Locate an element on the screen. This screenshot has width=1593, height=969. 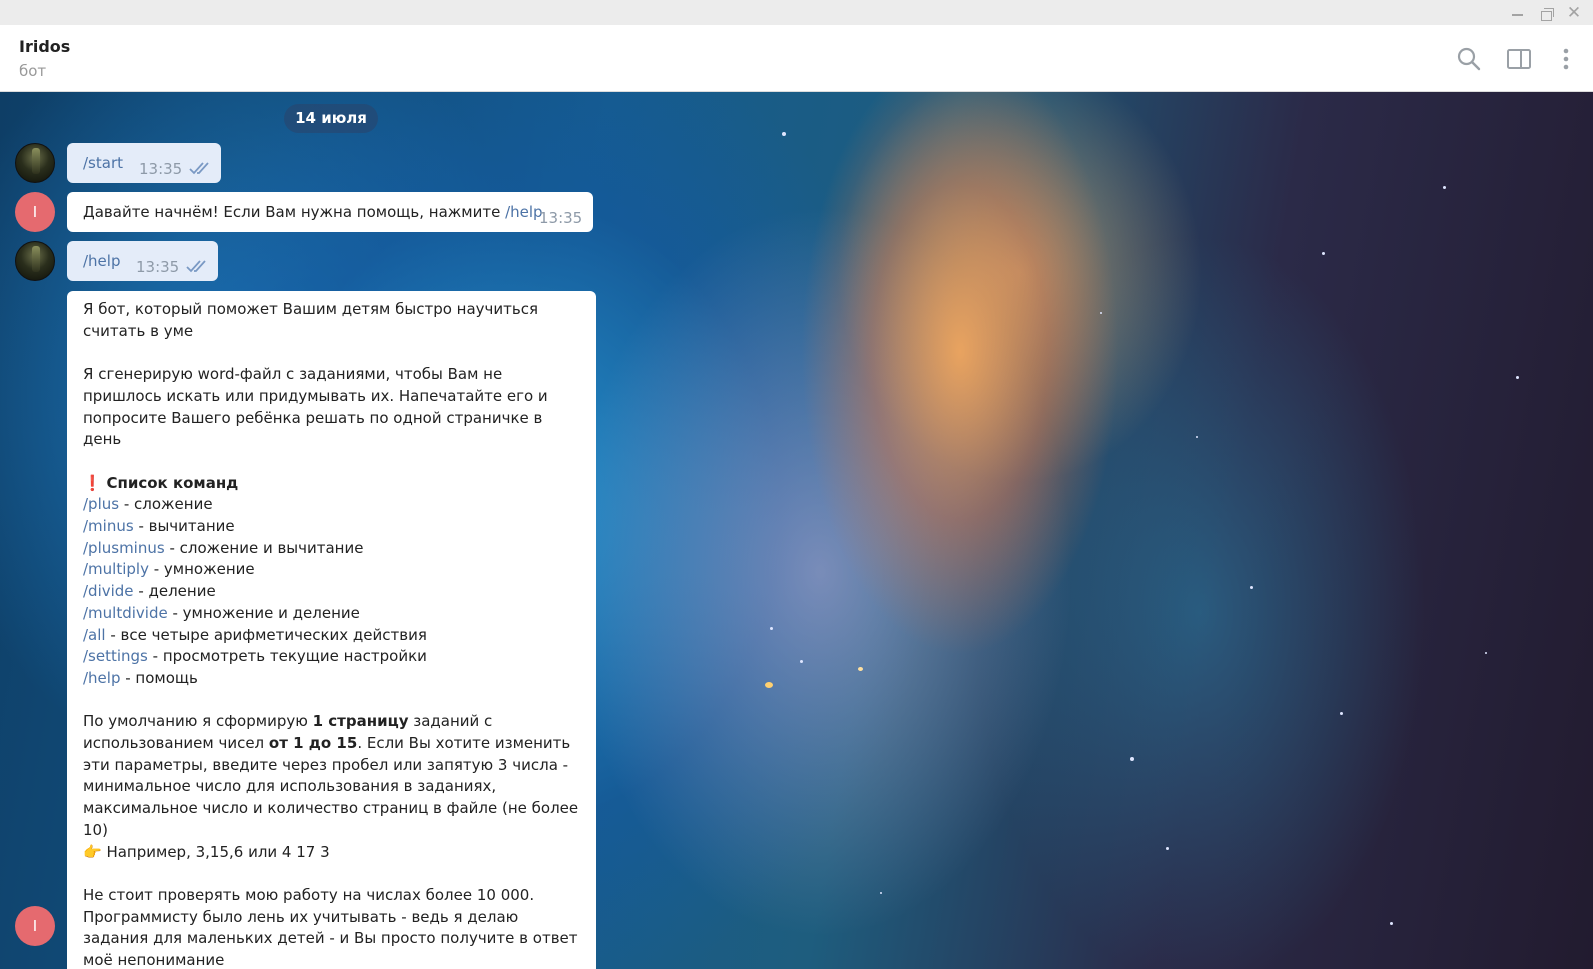
command-link: /divide is located at coordinates (108, 591).